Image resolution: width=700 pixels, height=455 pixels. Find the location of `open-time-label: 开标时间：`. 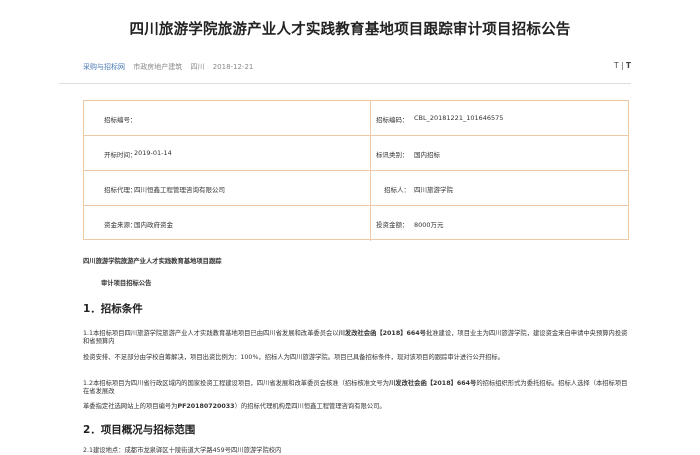

open-time-label: 开标时间： is located at coordinates (120, 155).